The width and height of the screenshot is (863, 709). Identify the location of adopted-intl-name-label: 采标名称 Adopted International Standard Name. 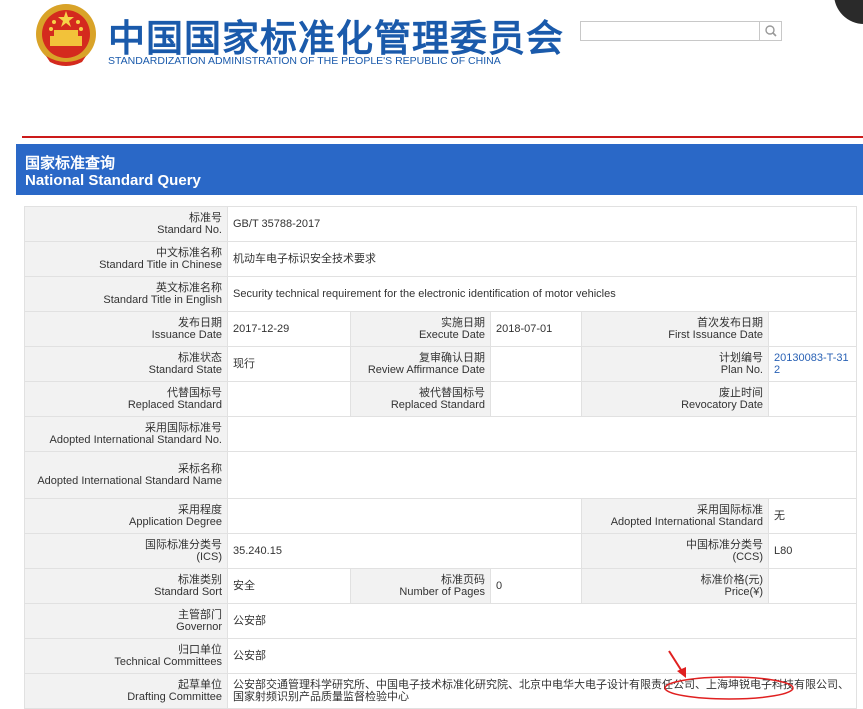
(126, 475).